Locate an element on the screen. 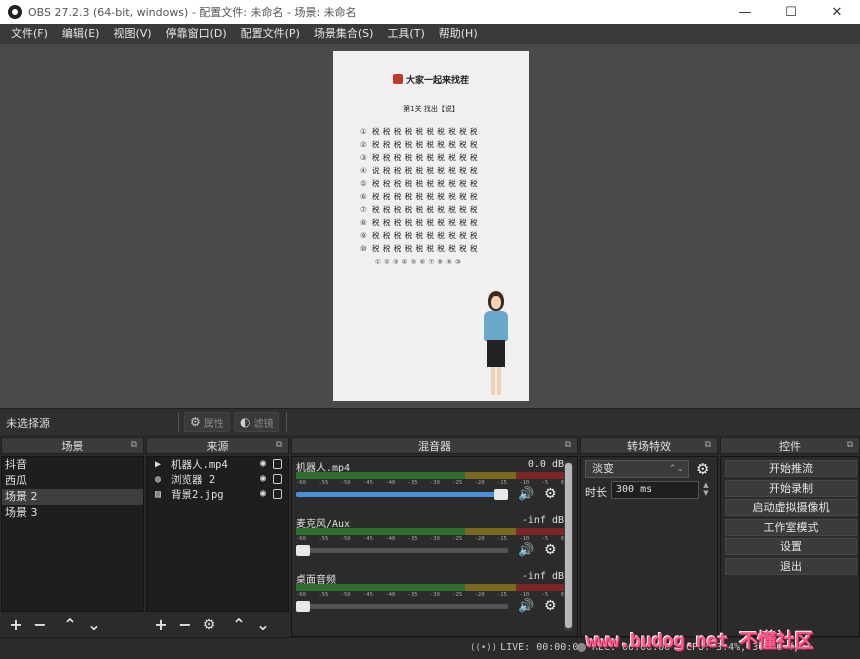 The image size is (860, 659). menu-view: 视图(V) is located at coordinates (132, 34).